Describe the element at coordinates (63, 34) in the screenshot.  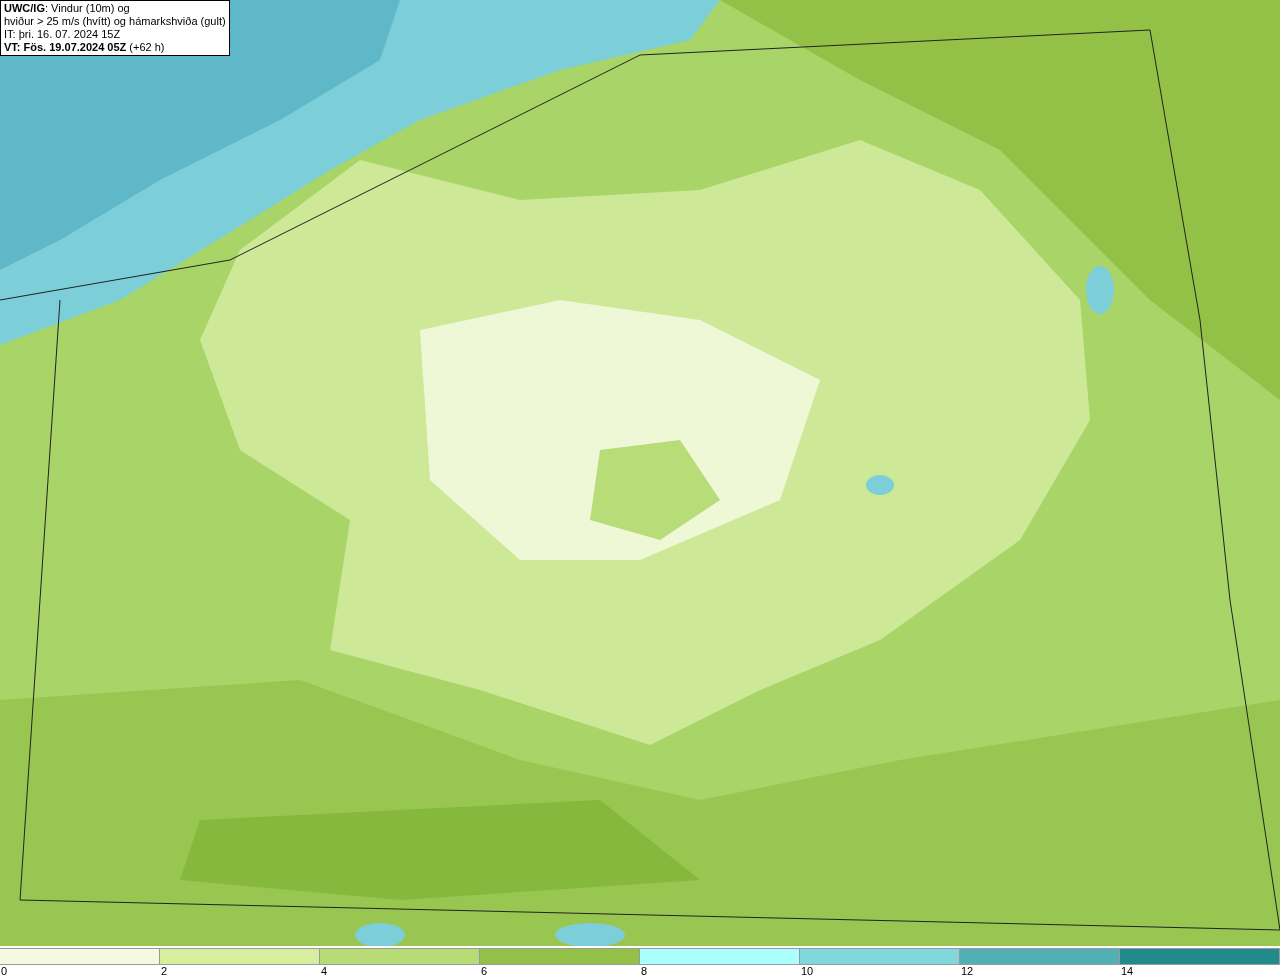
I see `info-line: IT: þri. 16. 07. 2024 15Z` at that location.